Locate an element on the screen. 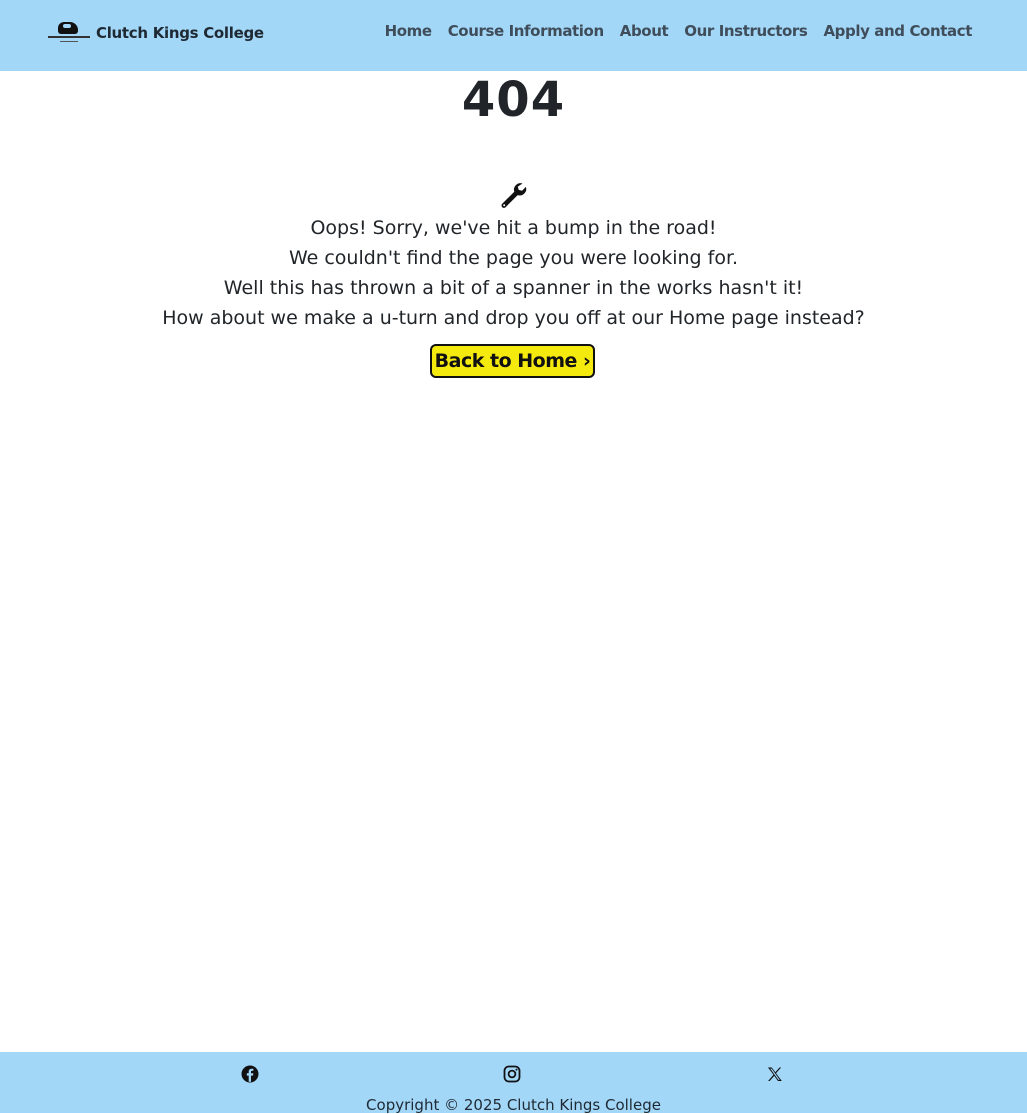 The width and height of the screenshot is (1027, 1114). brand-name: Clutch Kings College is located at coordinates (180, 33).